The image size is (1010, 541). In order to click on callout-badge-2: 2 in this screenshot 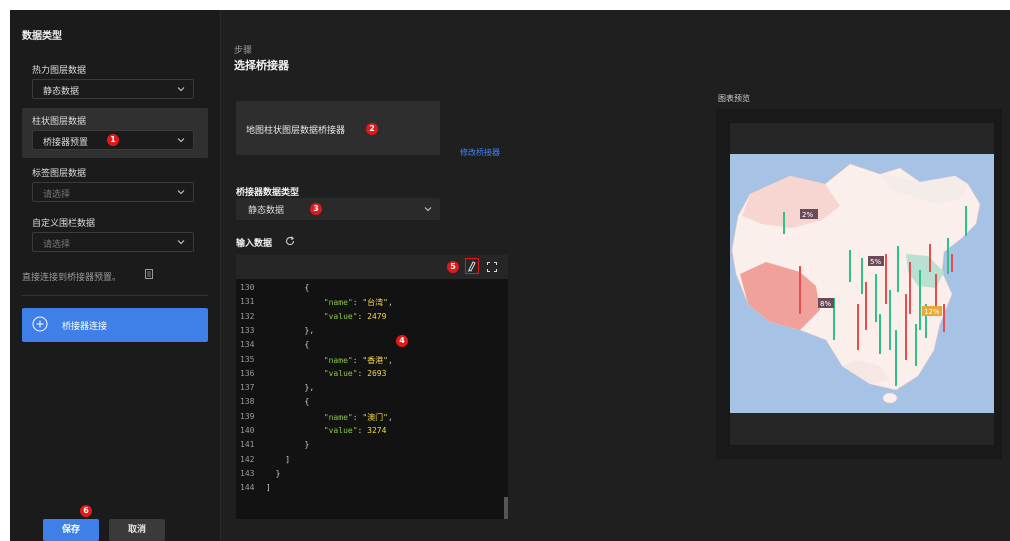, I will do `click(372, 129)`.